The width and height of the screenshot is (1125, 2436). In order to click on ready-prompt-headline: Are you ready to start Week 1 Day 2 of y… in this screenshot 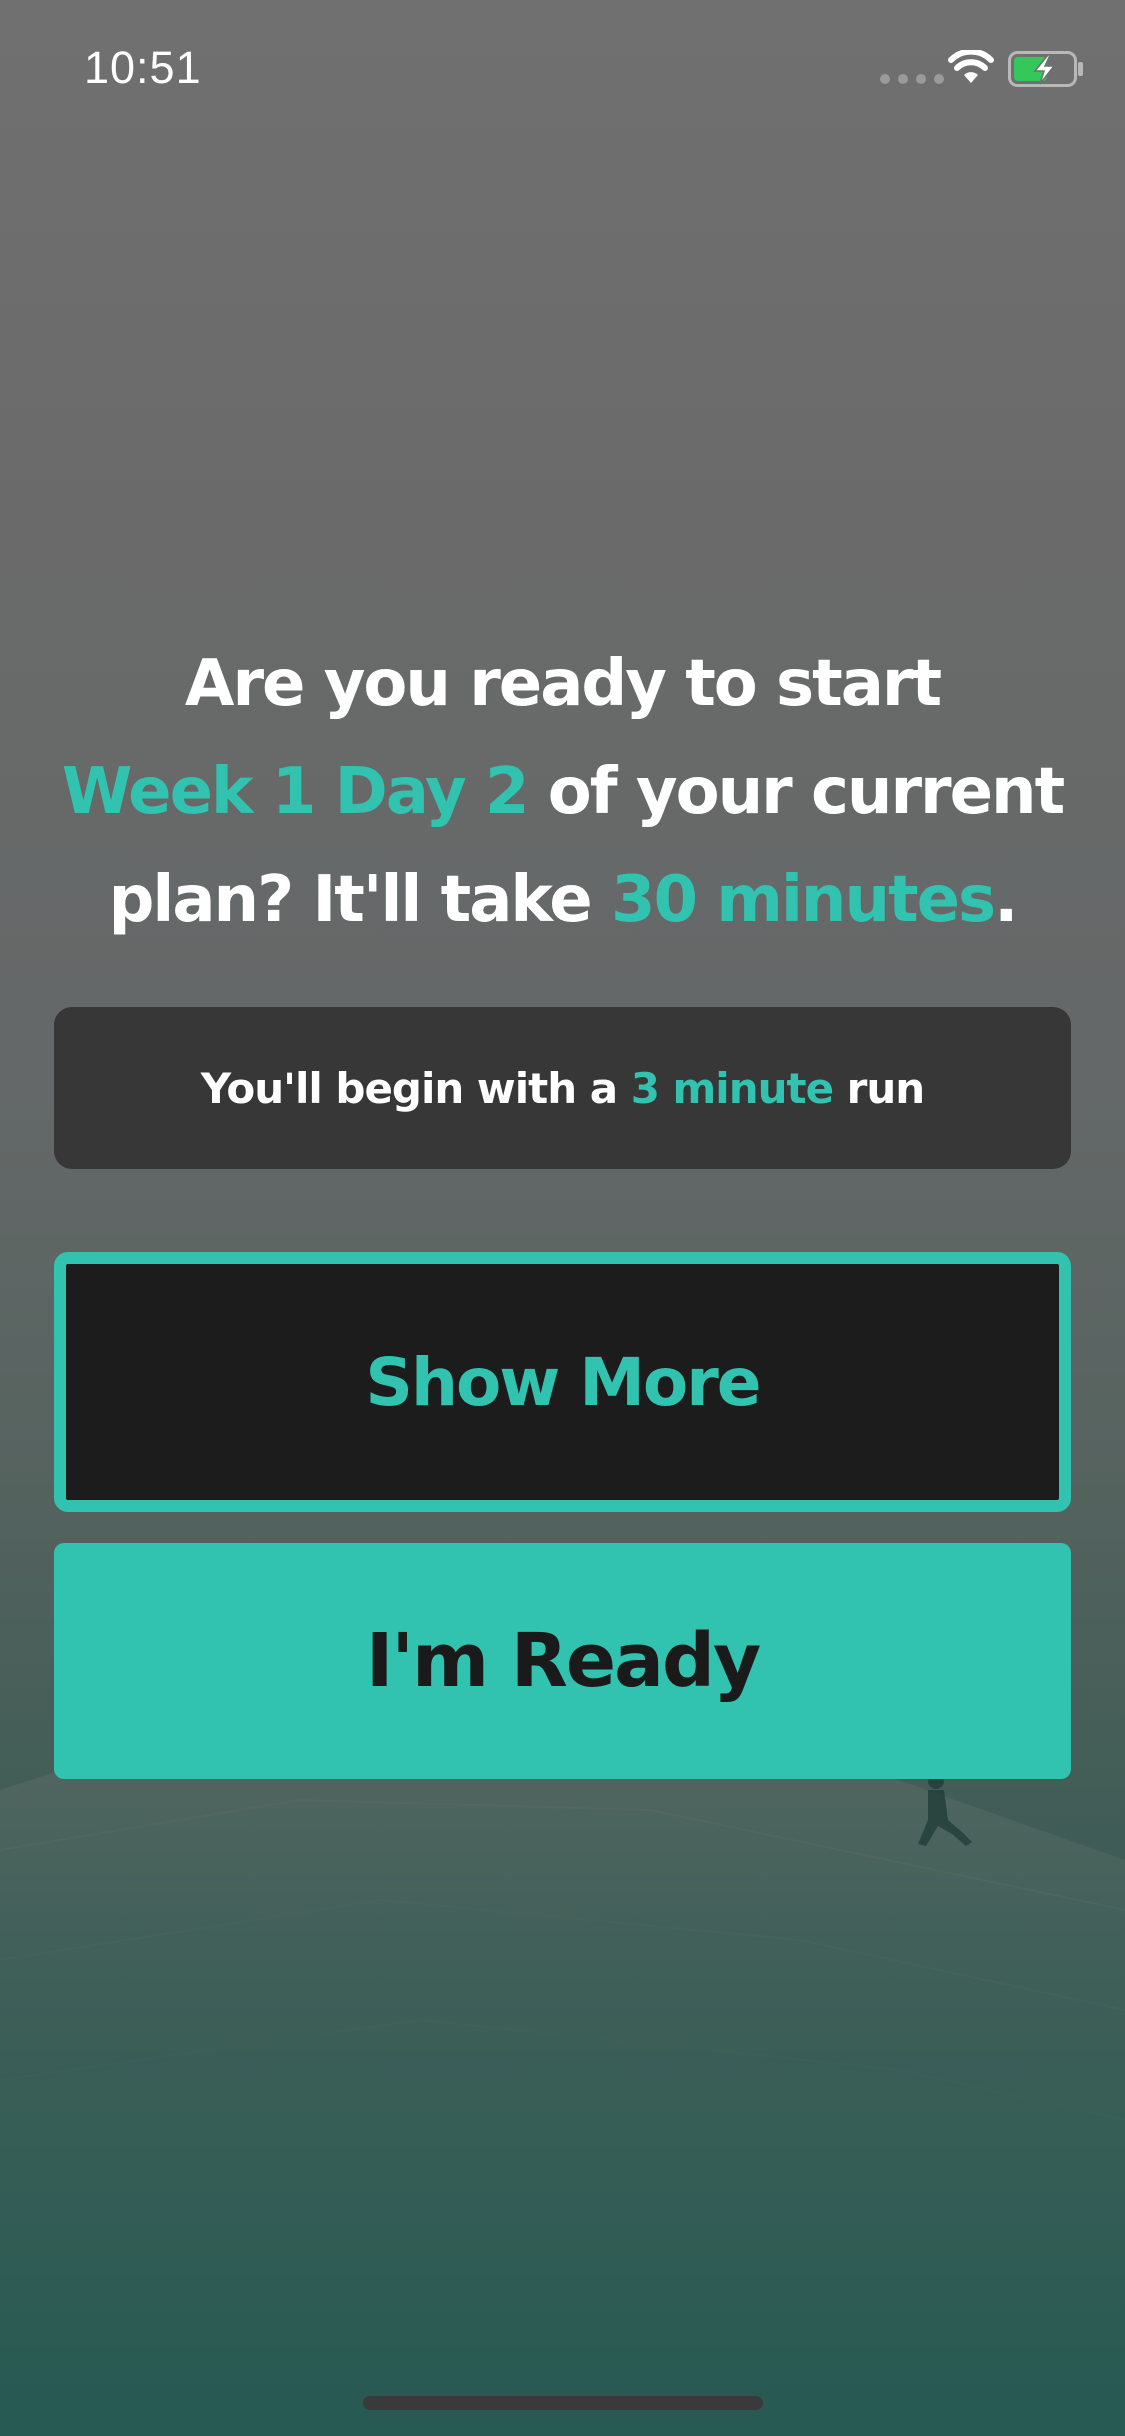, I will do `click(562, 792)`.